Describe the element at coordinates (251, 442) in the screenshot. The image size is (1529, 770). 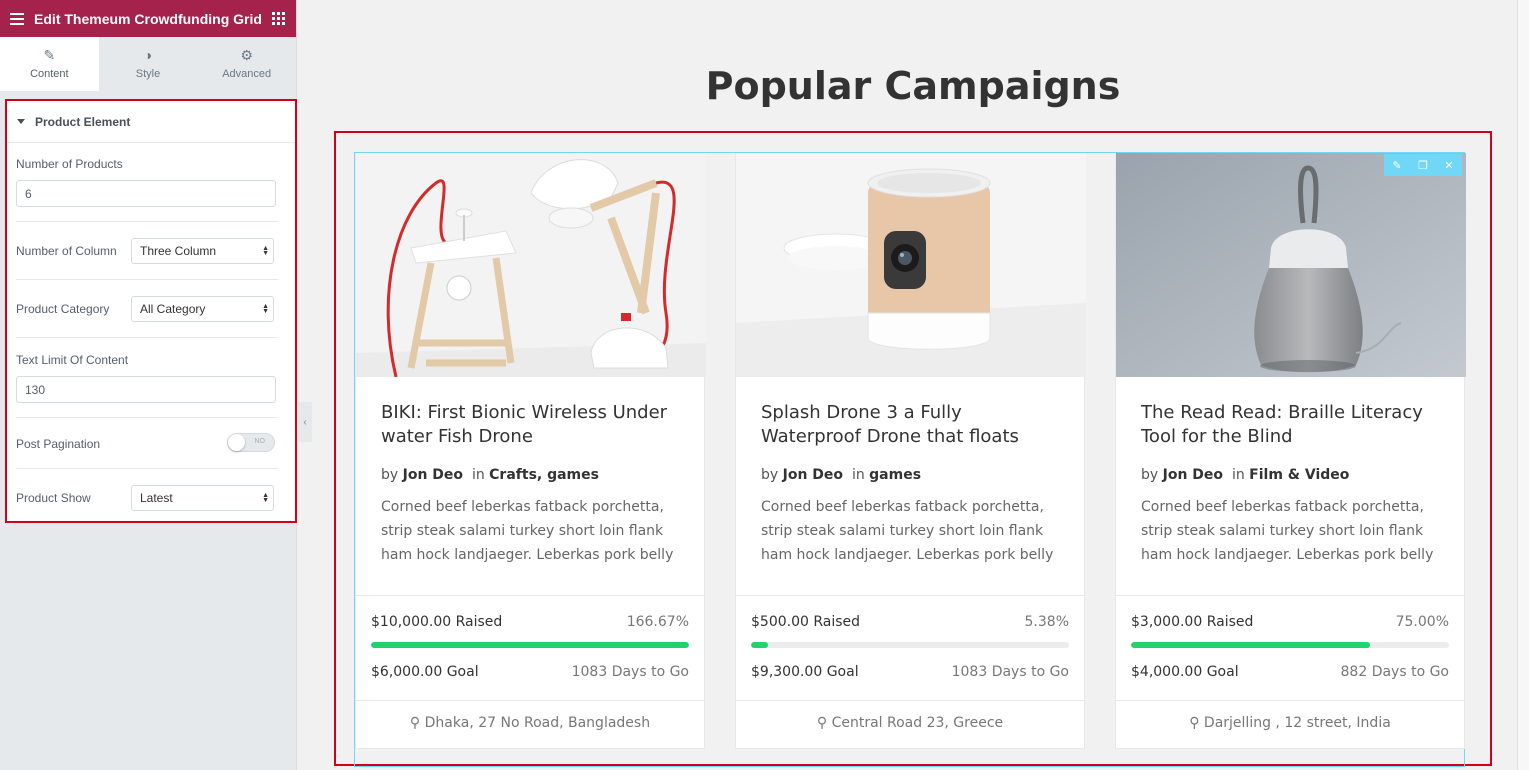
I see `post-pagination-toggle: NO` at that location.